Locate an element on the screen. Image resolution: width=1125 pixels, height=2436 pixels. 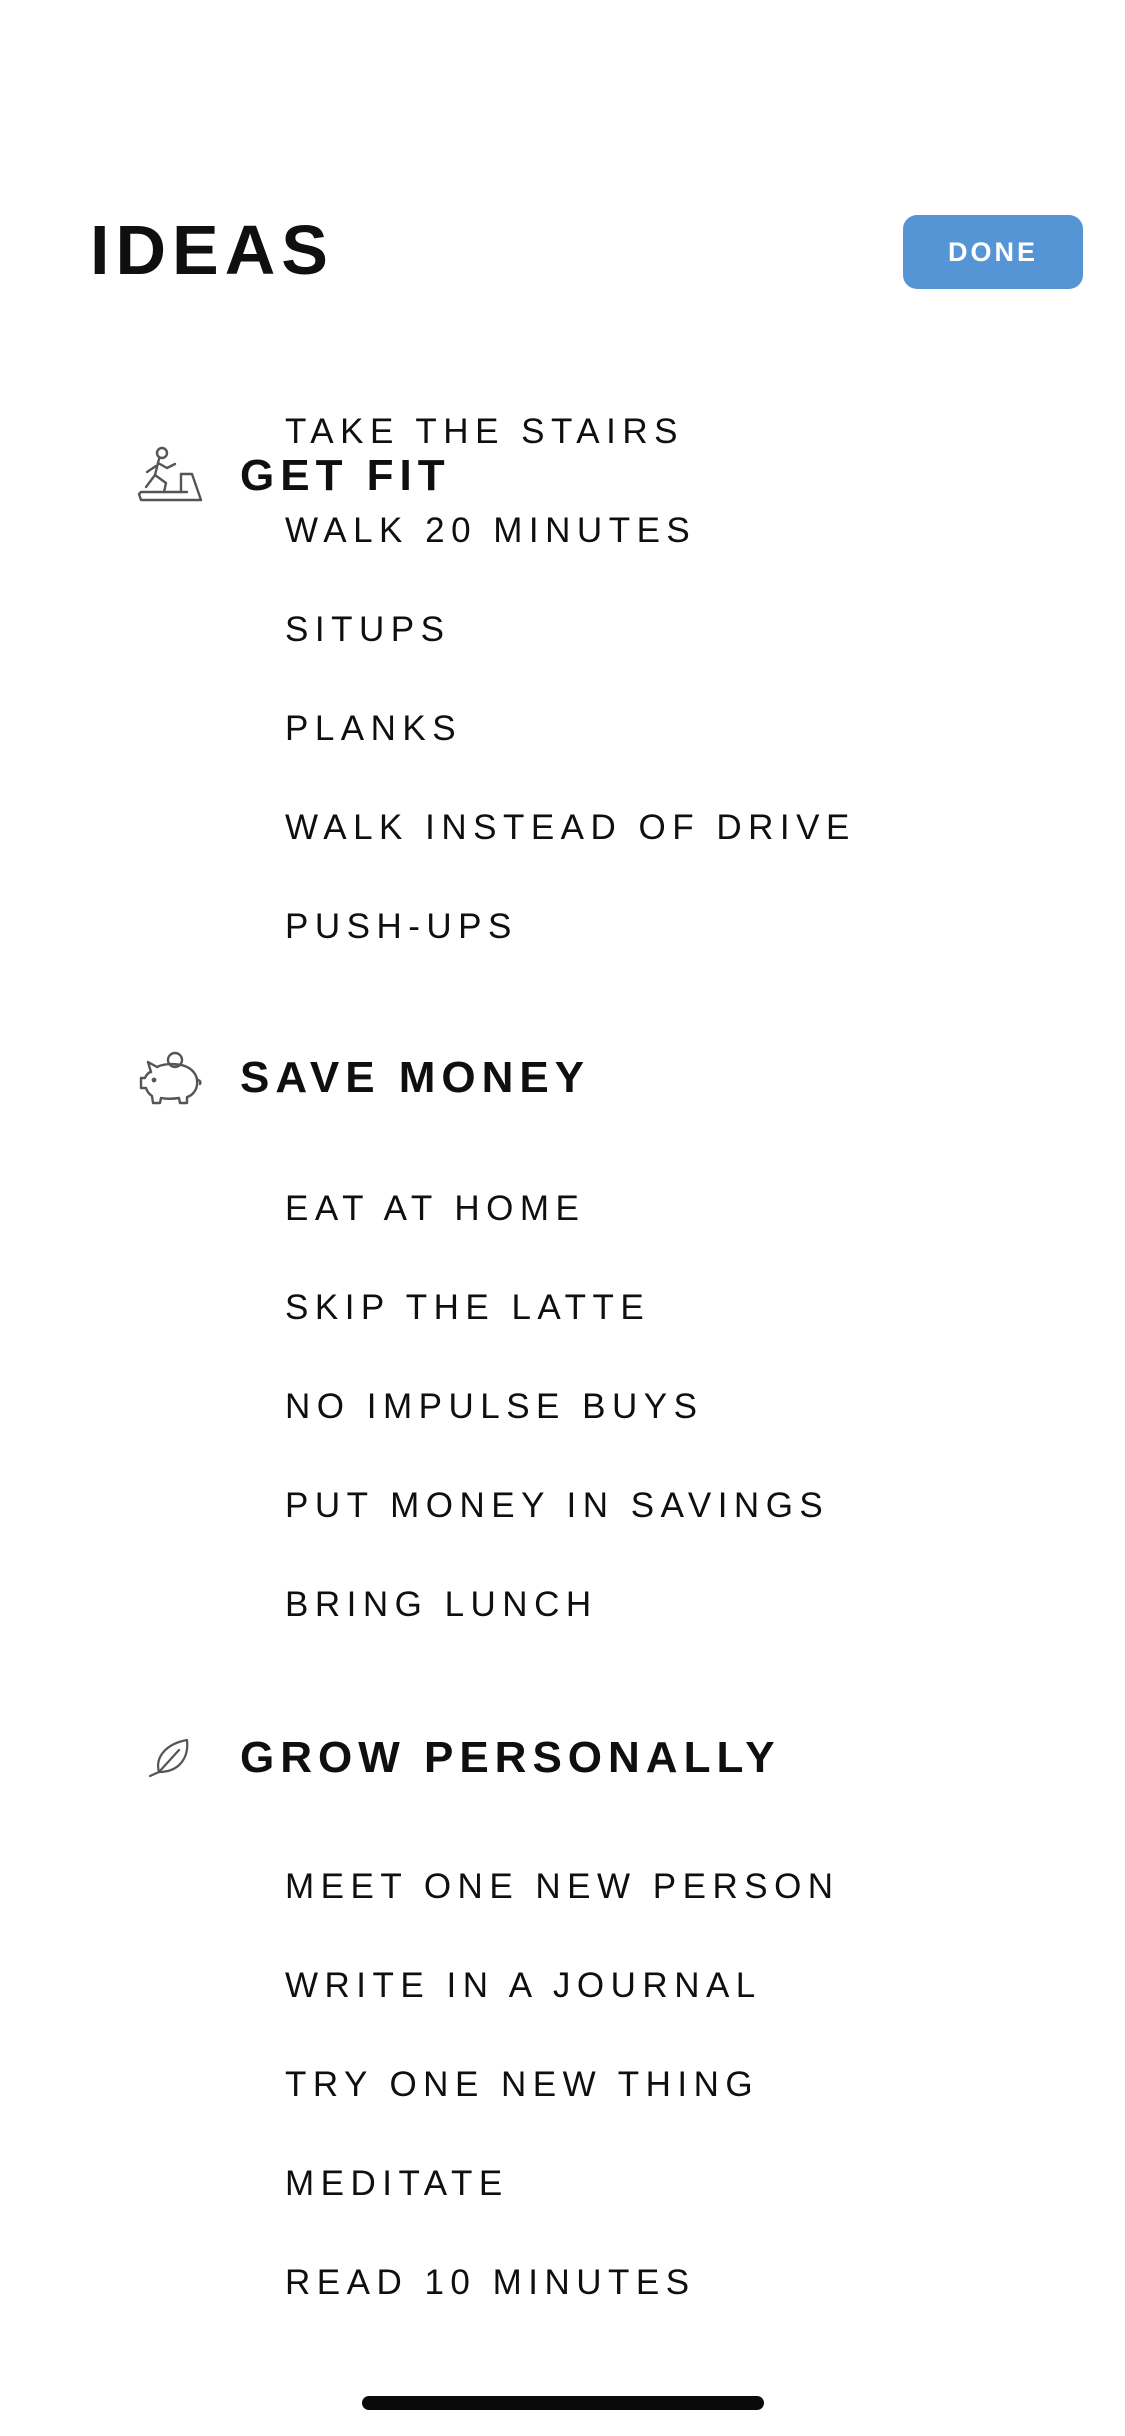
idea-item: PUSH-UPS is located at coordinates (401, 927).